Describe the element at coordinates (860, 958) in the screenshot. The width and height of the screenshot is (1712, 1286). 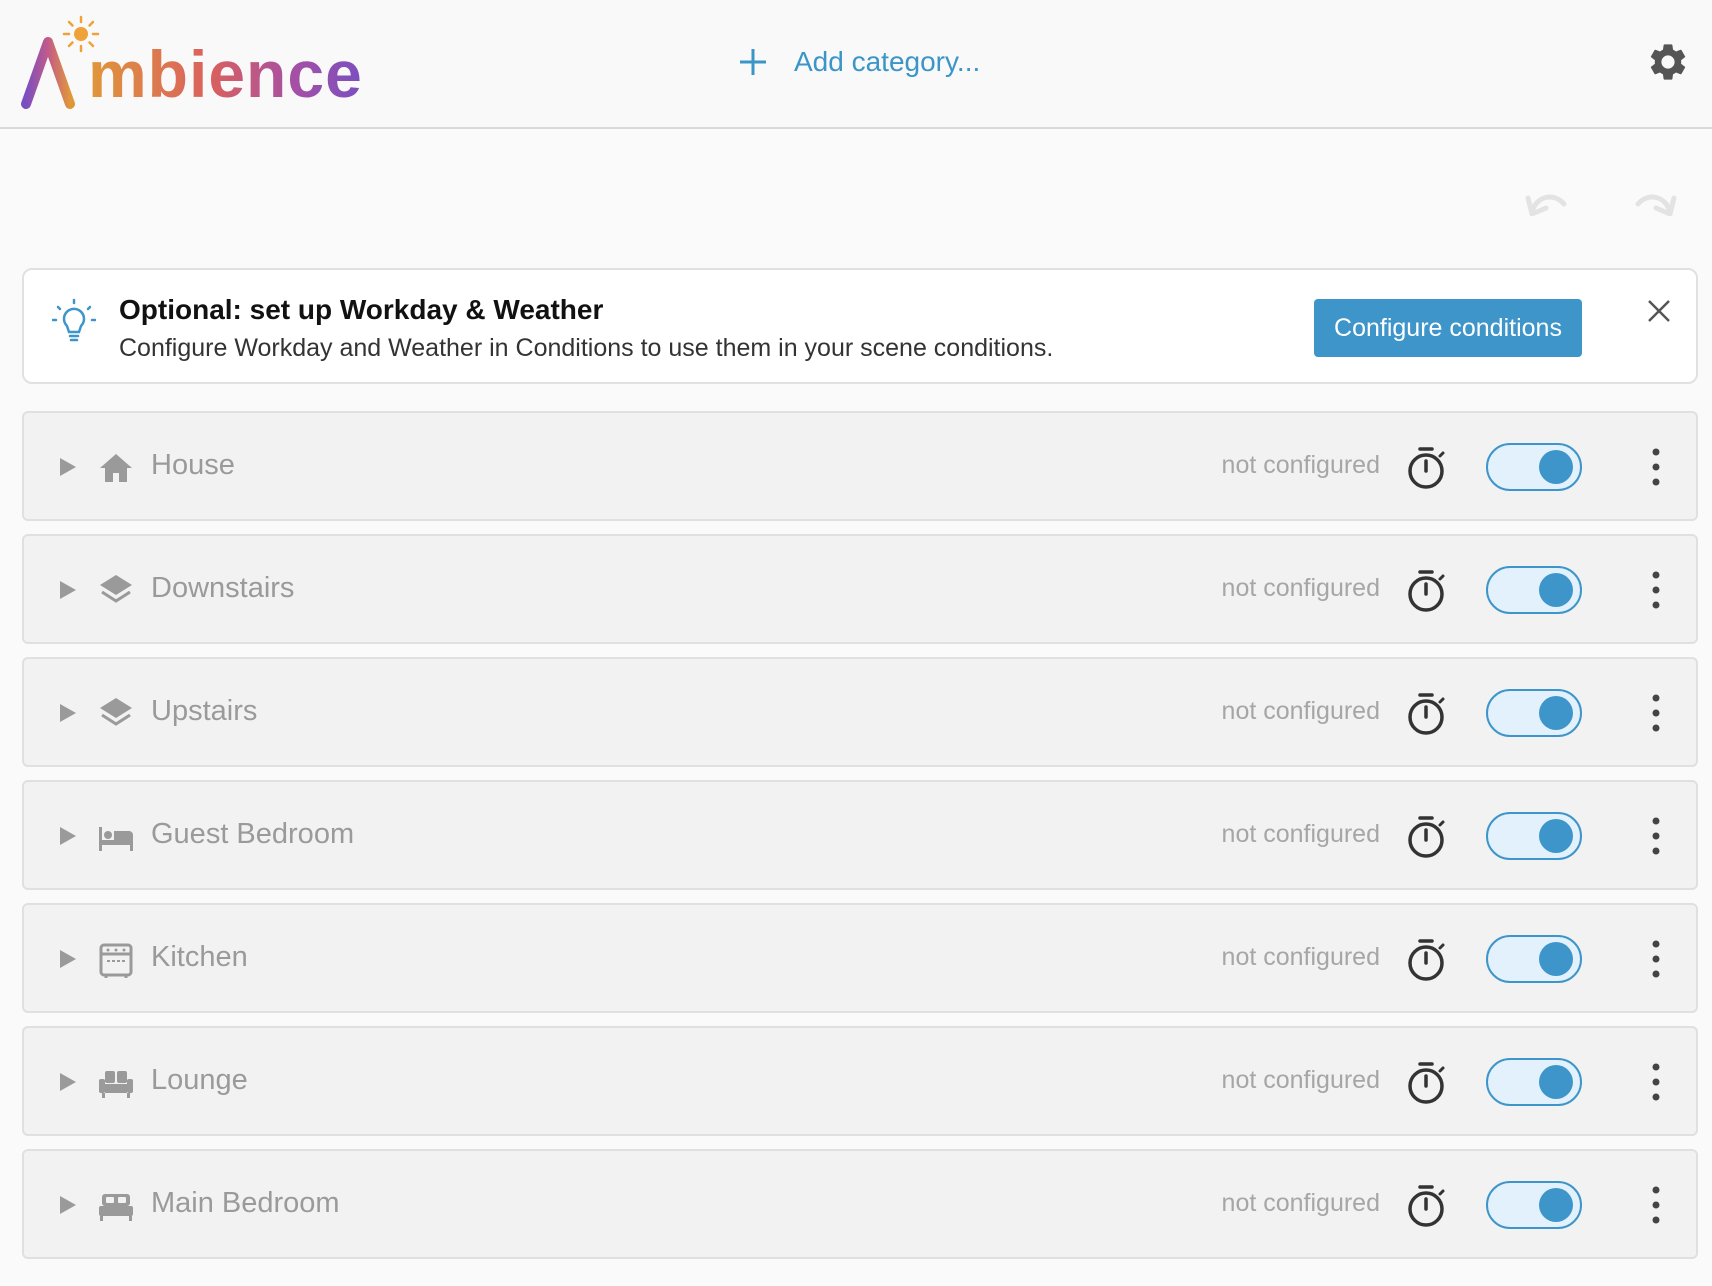
I see `category-row: Kitchen not configured` at that location.